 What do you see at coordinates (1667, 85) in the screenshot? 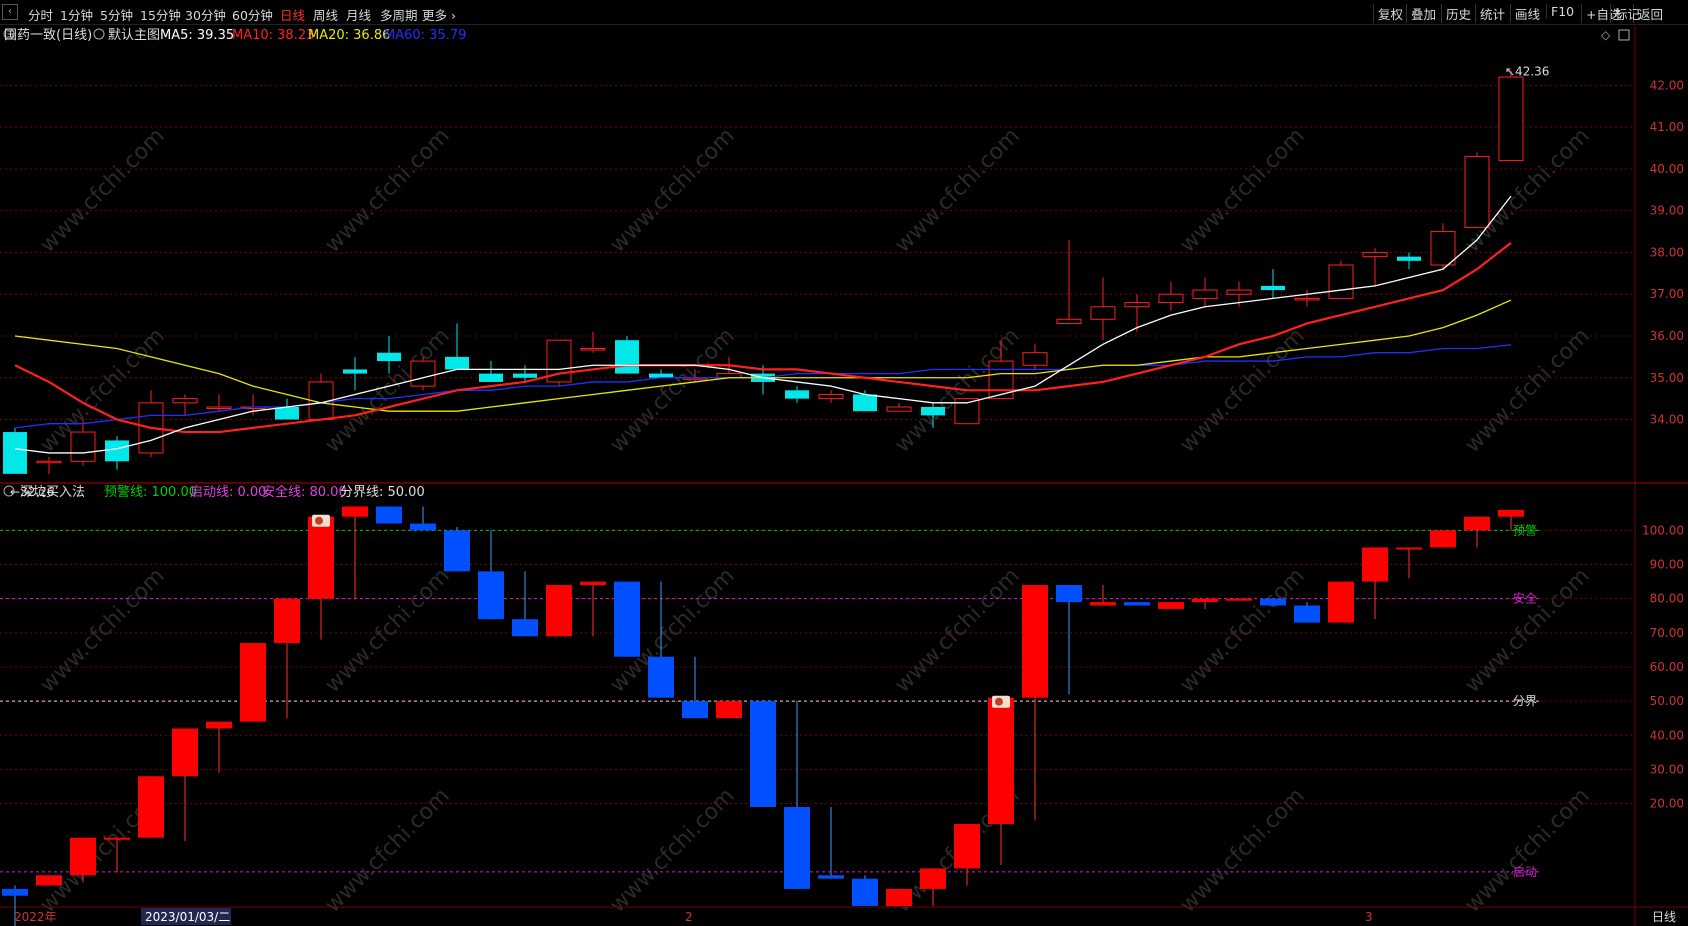
I see `price-tick-label: 42.00` at bounding box center [1667, 85].